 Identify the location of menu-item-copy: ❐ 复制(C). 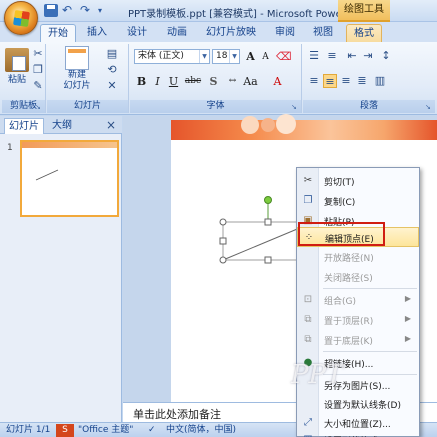
(358, 201).